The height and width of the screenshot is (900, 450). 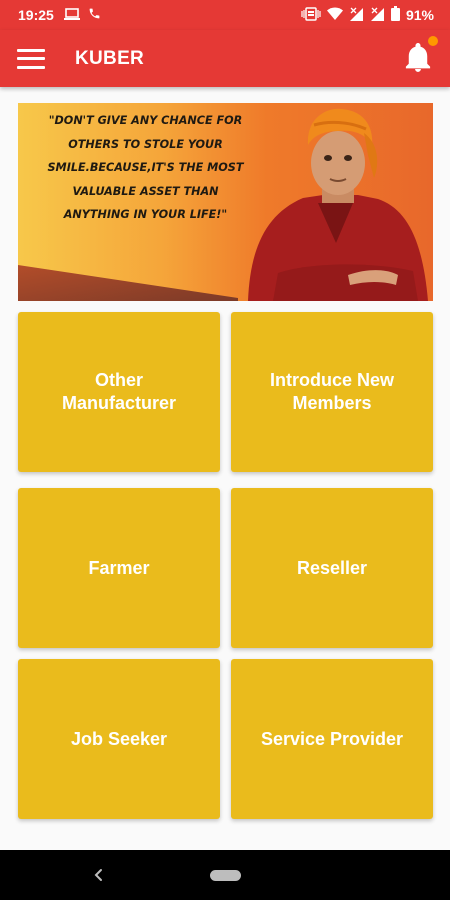 I want to click on system-nav-bar, so click(x=225, y=875).